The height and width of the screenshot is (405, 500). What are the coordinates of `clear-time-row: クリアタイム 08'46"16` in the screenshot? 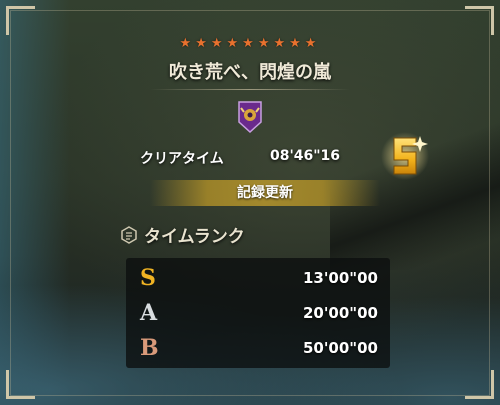 It's located at (265, 159).